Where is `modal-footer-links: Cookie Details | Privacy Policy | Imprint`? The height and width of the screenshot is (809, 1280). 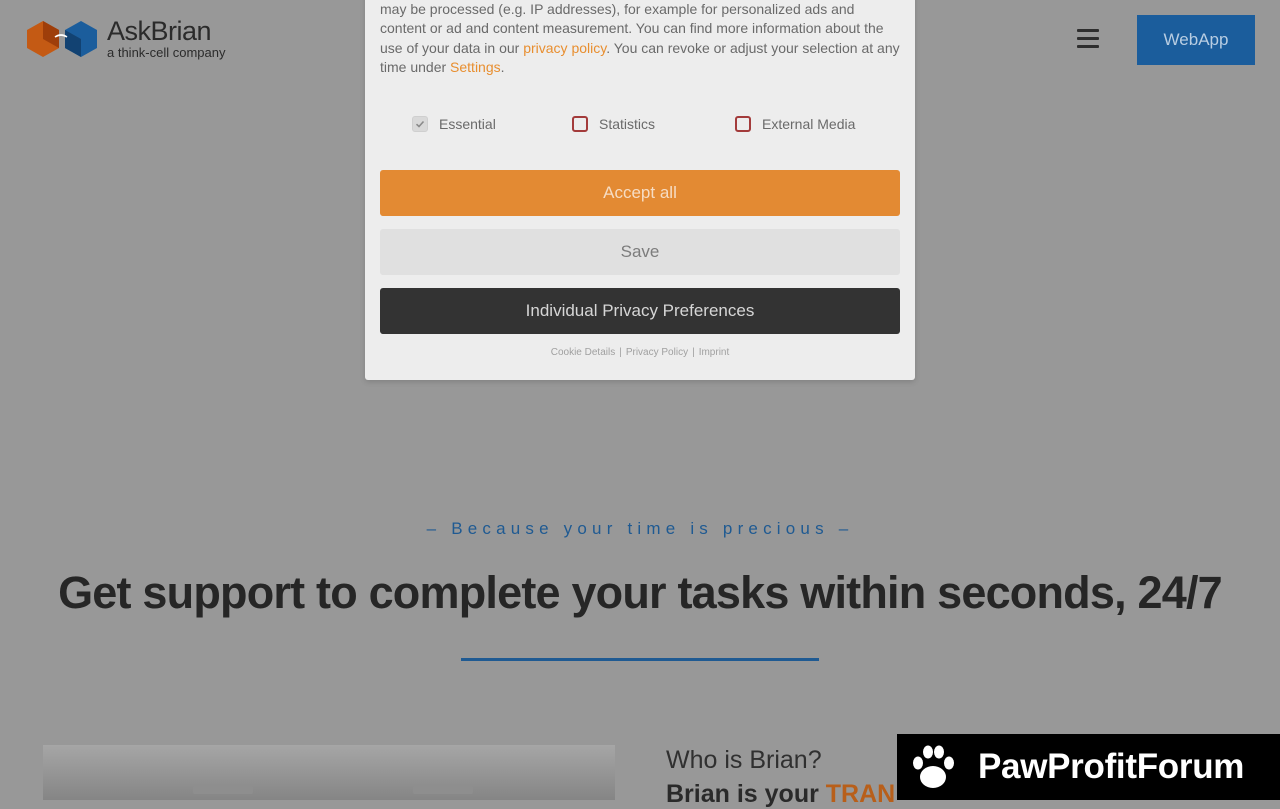
modal-footer-links: Cookie Details | Privacy Policy | Imprint is located at coordinates (640, 352).